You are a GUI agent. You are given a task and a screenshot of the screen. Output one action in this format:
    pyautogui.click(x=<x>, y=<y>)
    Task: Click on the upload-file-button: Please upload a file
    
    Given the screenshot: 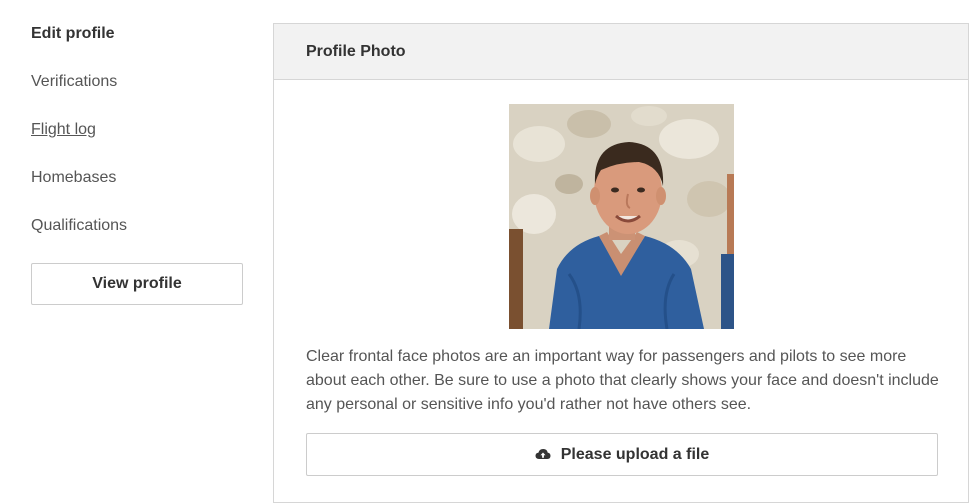 What is the action you would take?
    pyautogui.click(x=622, y=454)
    